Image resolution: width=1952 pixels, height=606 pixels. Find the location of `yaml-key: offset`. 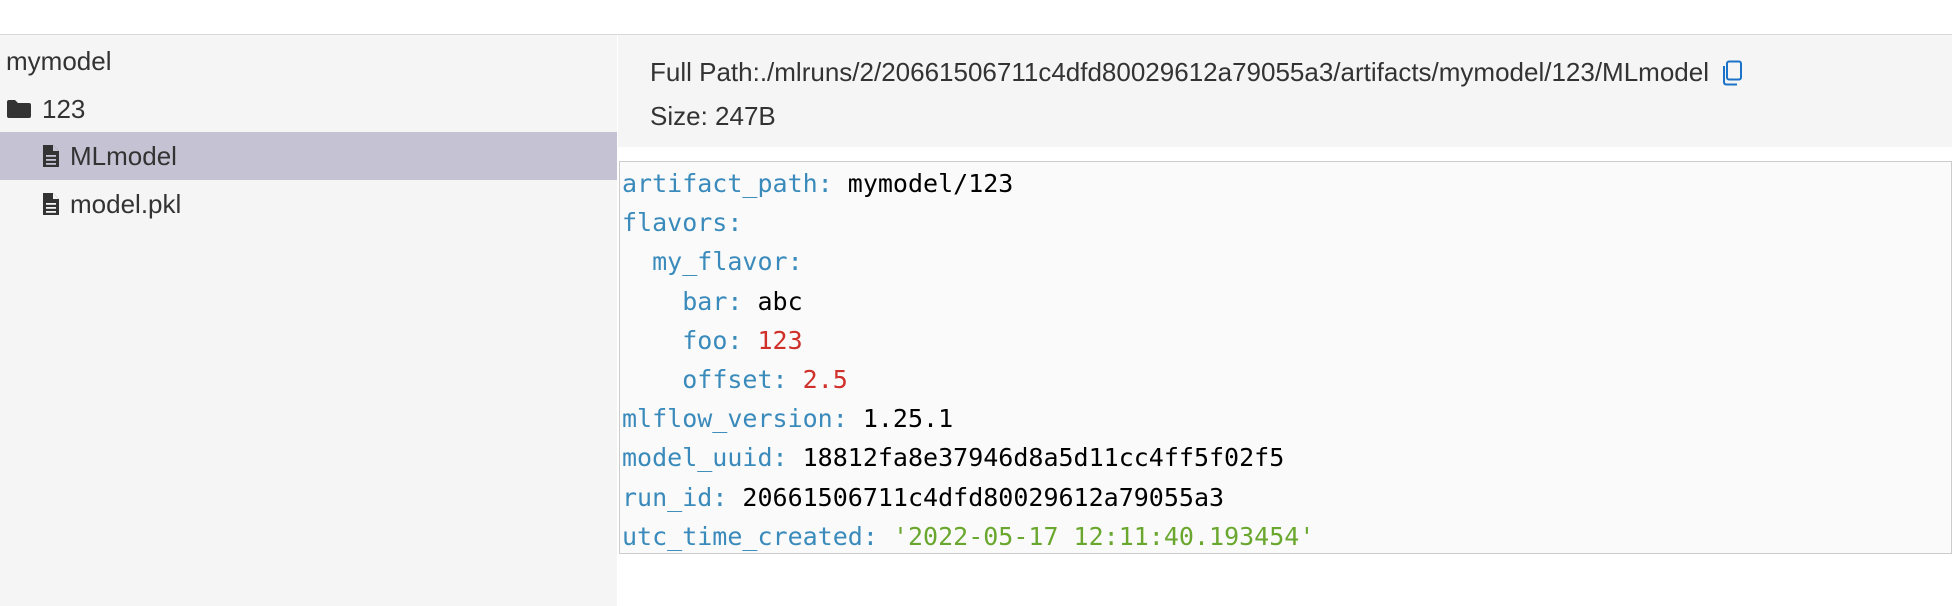

yaml-key: offset is located at coordinates (727, 379).